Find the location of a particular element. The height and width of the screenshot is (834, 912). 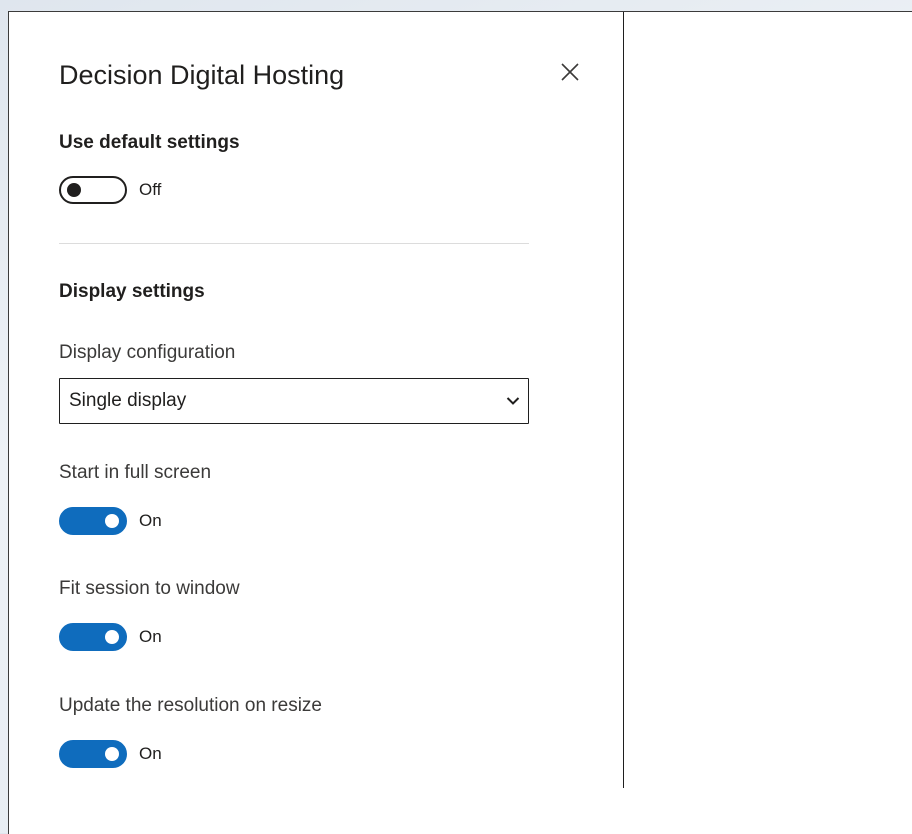

panel-title: Decision Digital Hosting is located at coordinates (202, 75).